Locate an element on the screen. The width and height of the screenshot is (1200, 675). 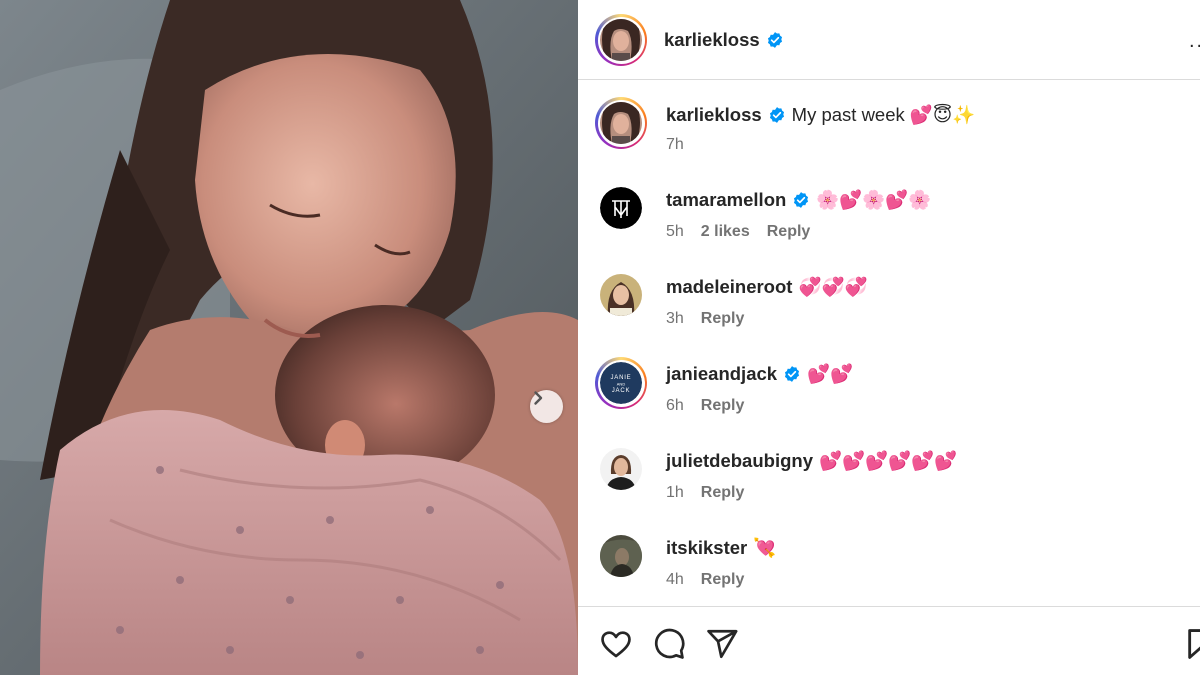
comment-row: JANIE AND JACK janieandjack 💕💕 6h Reply is located at coordinates (889, 395).